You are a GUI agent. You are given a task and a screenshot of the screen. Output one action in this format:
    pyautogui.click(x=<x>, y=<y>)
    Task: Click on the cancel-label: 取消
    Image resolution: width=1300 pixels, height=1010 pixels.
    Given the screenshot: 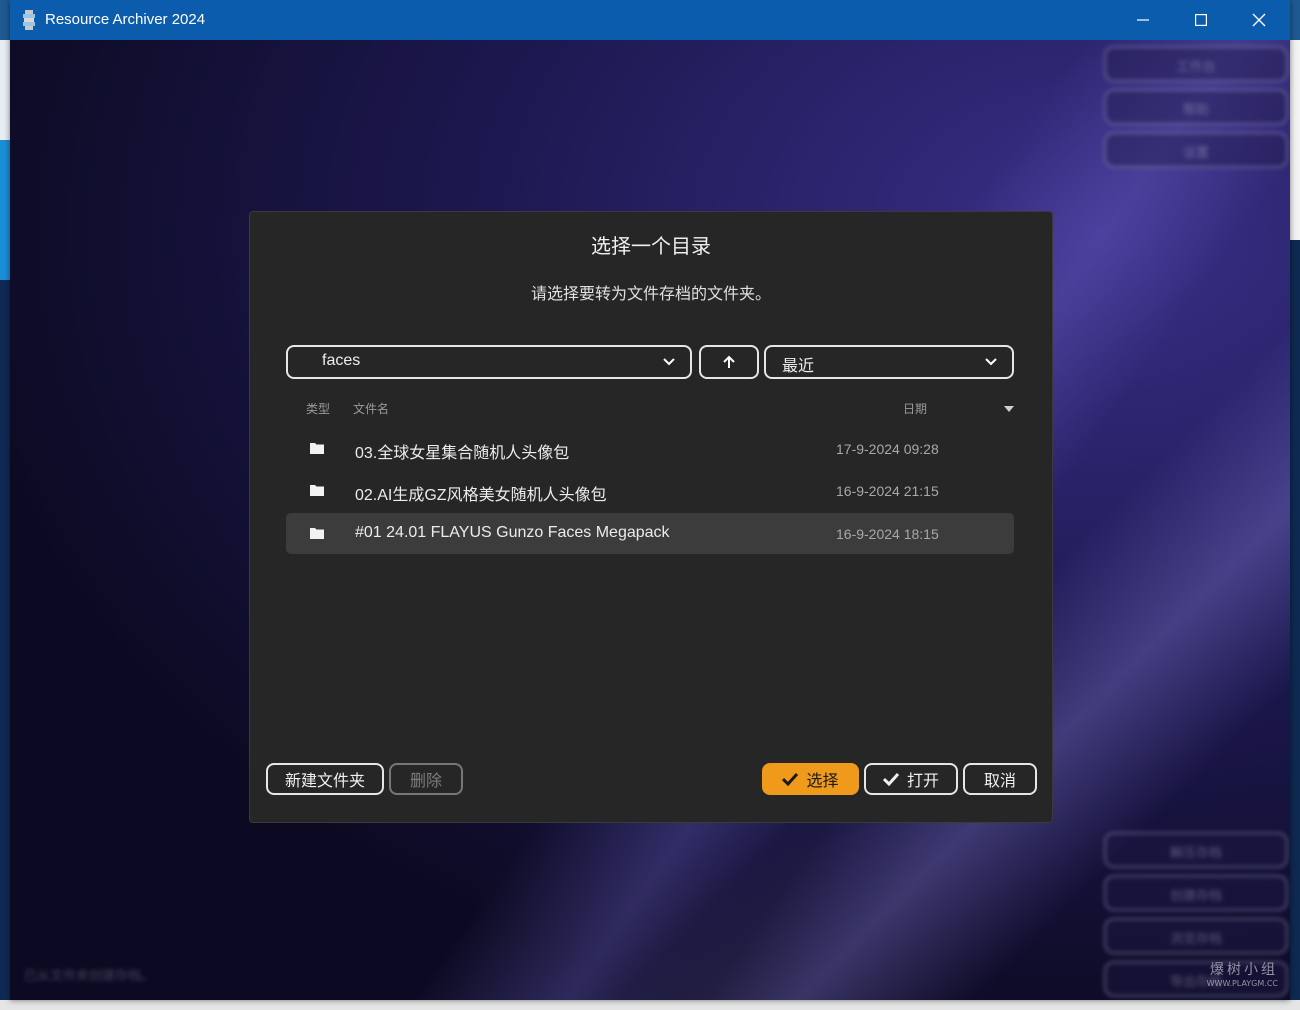 What is the action you would take?
    pyautogui.click(x=999, y=781)
    